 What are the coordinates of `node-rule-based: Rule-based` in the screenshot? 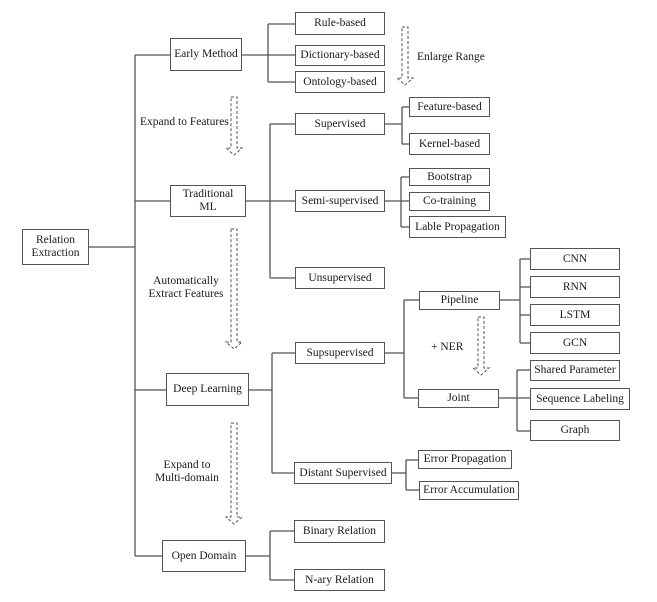 It's located at (340, 23).